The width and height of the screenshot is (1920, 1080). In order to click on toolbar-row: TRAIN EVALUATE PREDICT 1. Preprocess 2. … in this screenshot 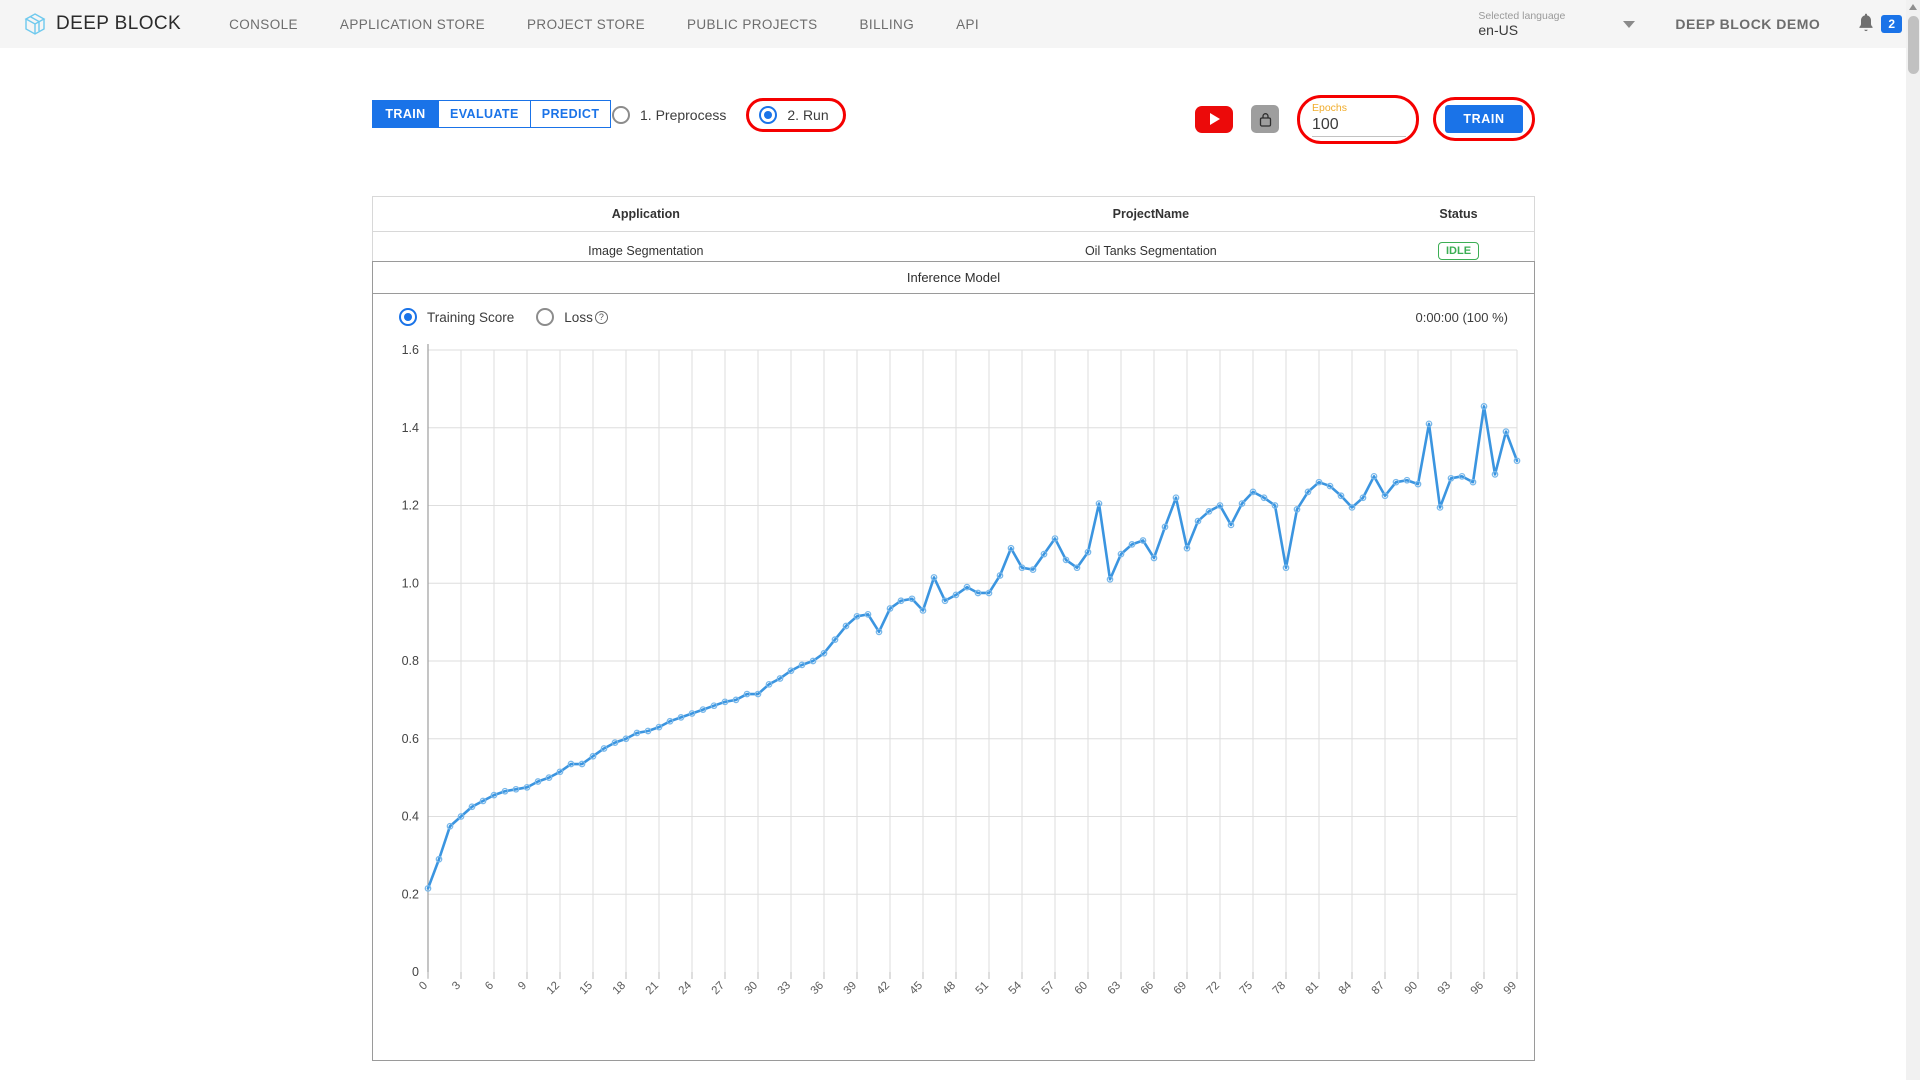, I will do `click(953, 119)`.